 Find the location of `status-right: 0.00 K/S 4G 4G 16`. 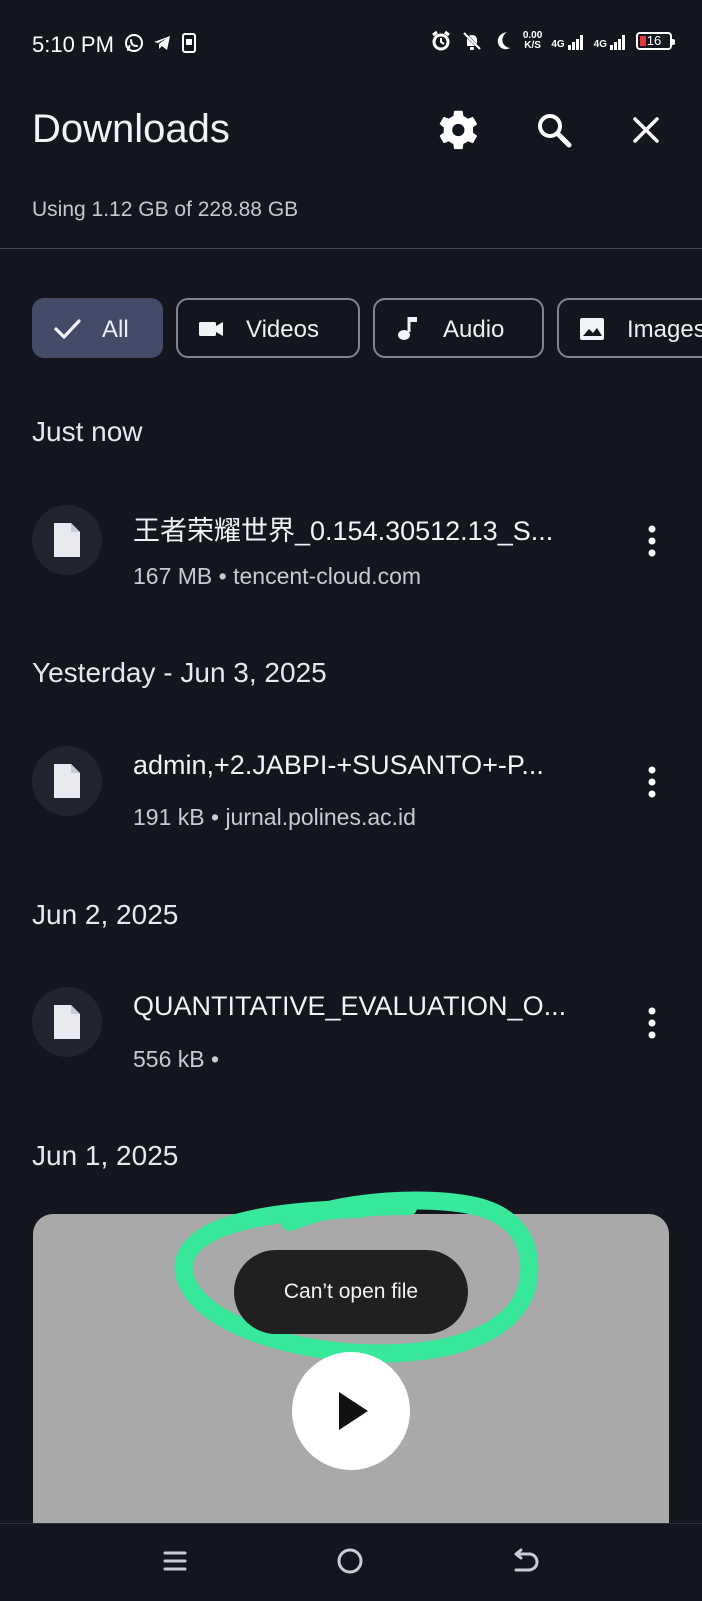

status-right: 0.00 K/S 4G 4G 16 is located at coordinates (552, 41).